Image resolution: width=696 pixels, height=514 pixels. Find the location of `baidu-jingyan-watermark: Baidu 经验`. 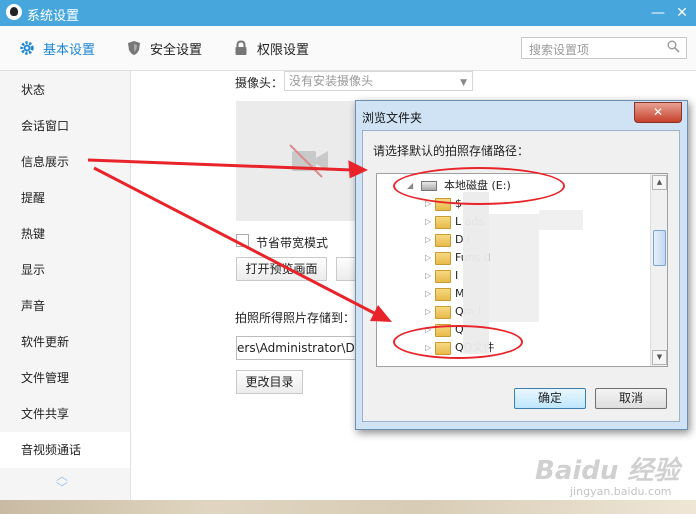

baidu-jingyan-watermark: Baidu 经验 is located at coordinates (607, 471).